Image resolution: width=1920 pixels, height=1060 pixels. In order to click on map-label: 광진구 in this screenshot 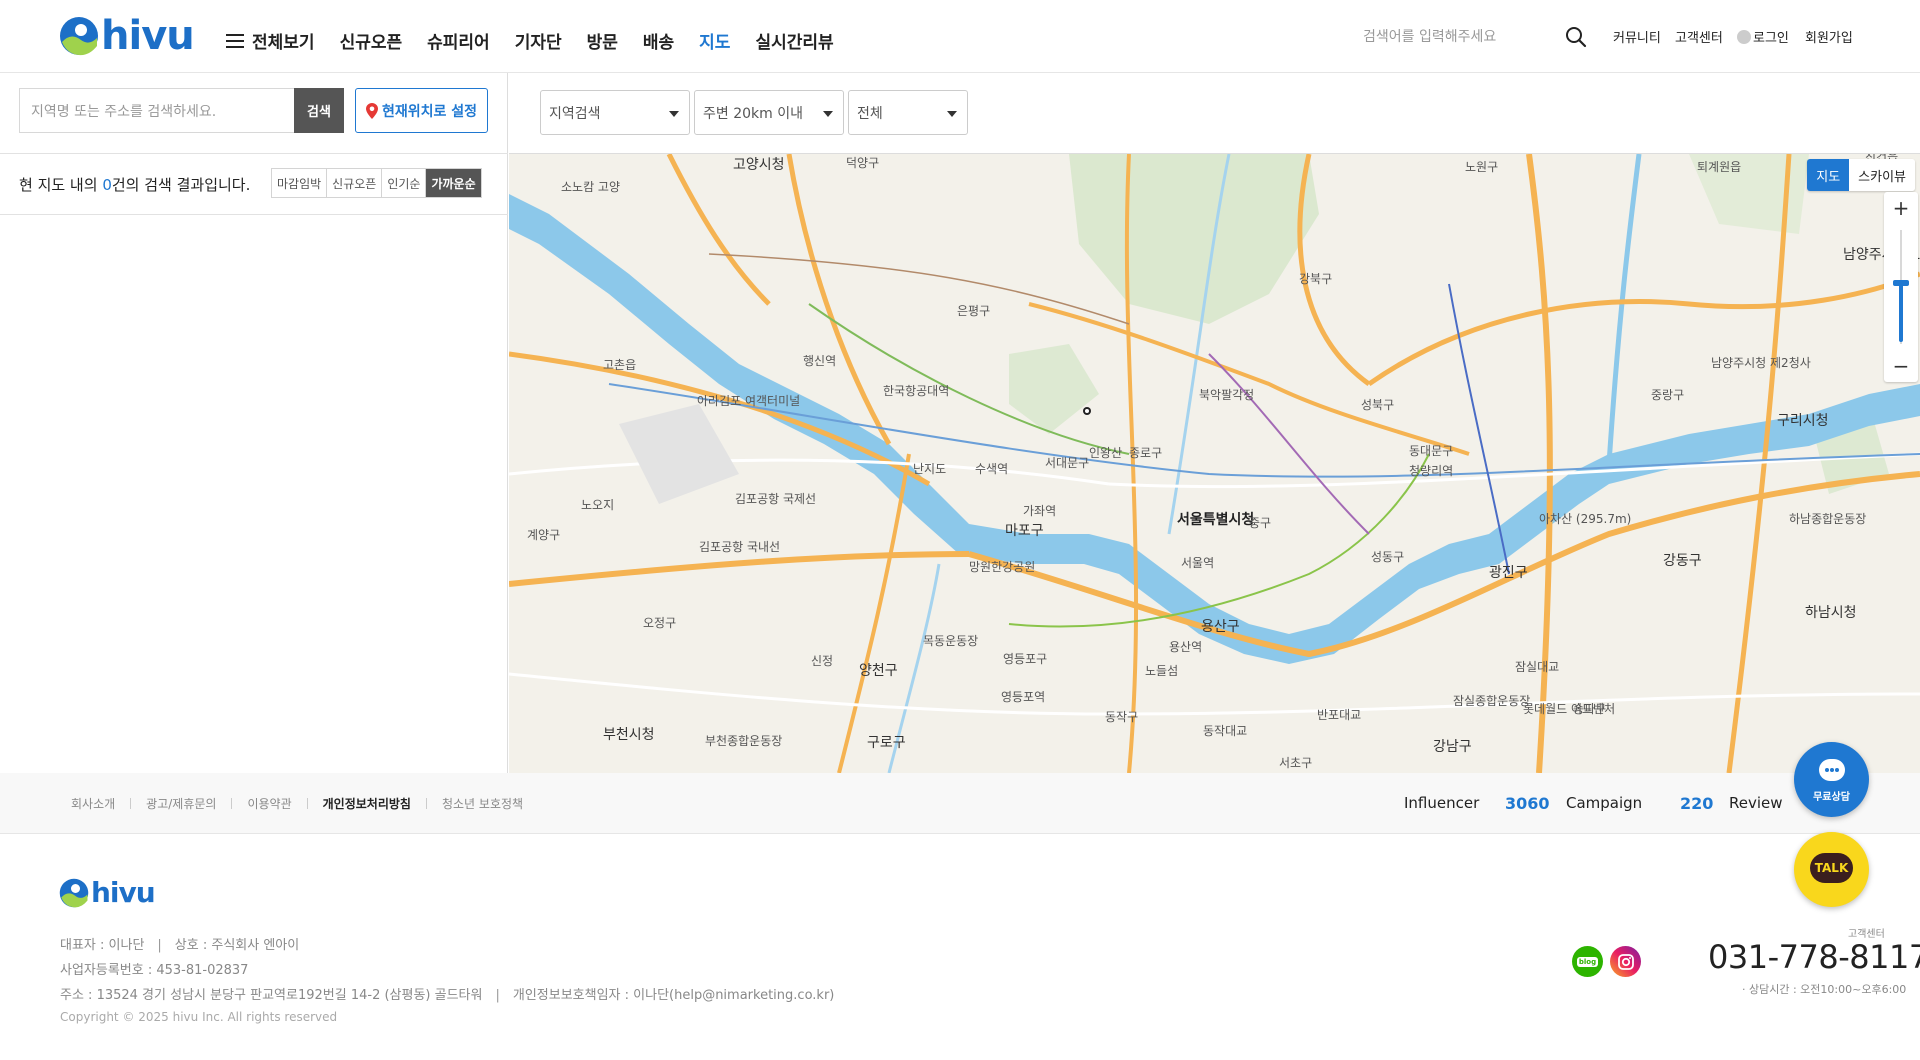, I will do `click(1508, 573)`.